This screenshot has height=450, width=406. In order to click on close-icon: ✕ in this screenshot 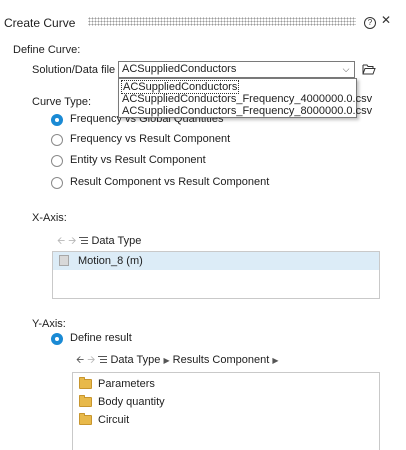, I will do `click(386, 20)`.